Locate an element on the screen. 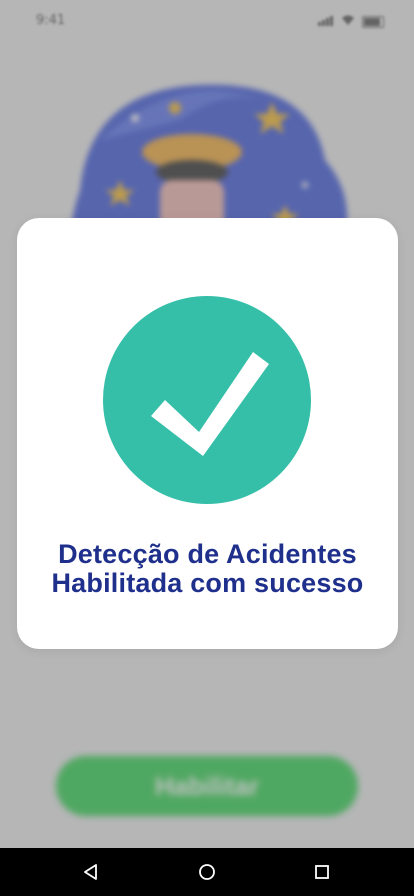 The height and width of the screenshot is (896, 414). system-nav-bar is located at coordinates (207, 872).